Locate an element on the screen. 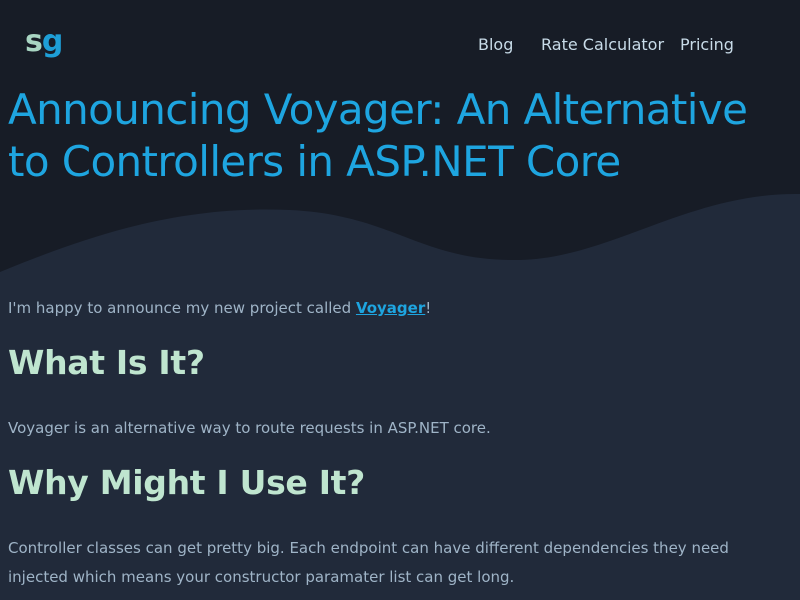  nav-link-rate-calculator: Rate Calculator is located at coordinates (602, 45).